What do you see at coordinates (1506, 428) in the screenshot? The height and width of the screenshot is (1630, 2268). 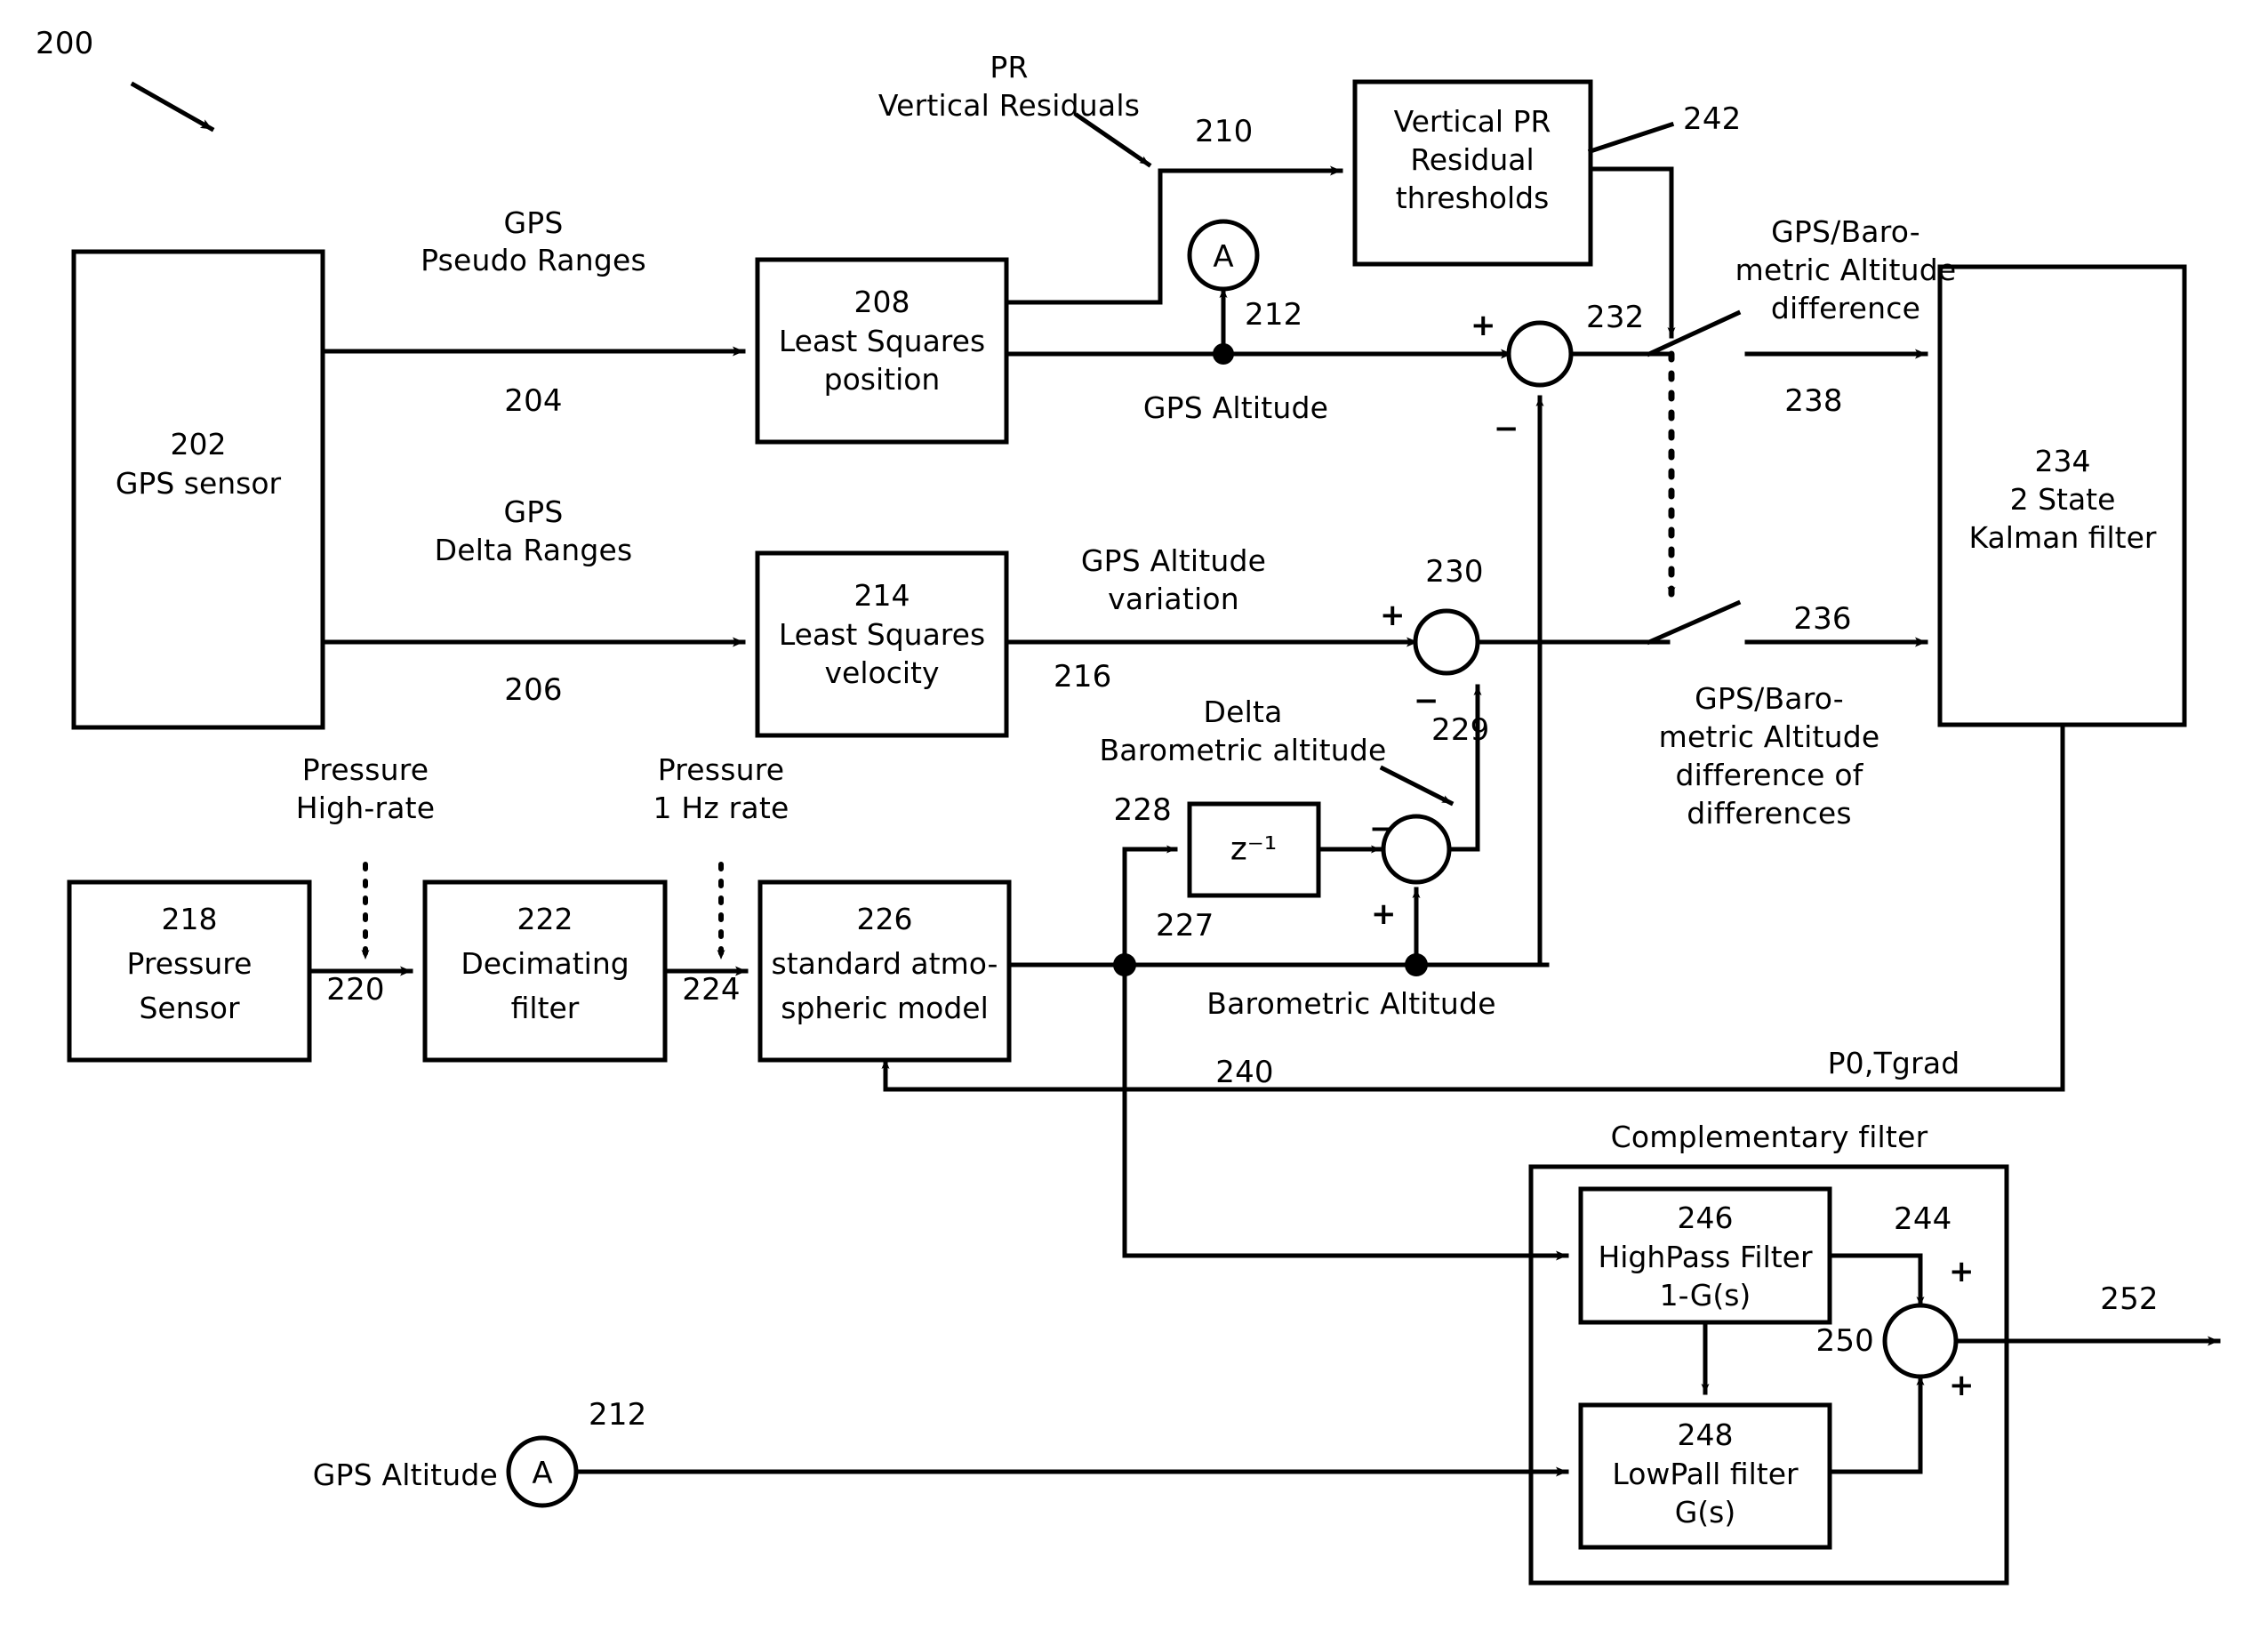 I see `sign-minus-232: −` at bounding box center [1506, 428].